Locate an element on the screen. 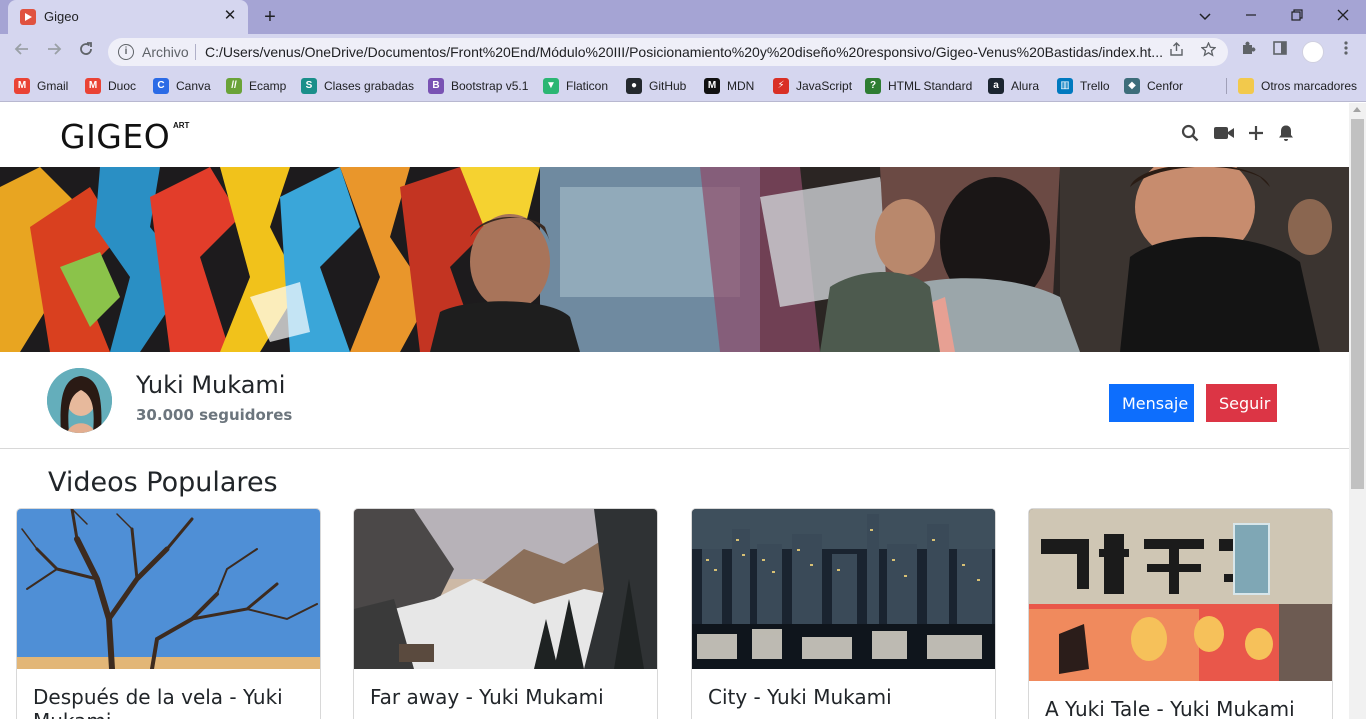 The width and height of the screenshot is (1366, 719). follower-count: 30.000 seguidores is located at coordinates (214, 415).